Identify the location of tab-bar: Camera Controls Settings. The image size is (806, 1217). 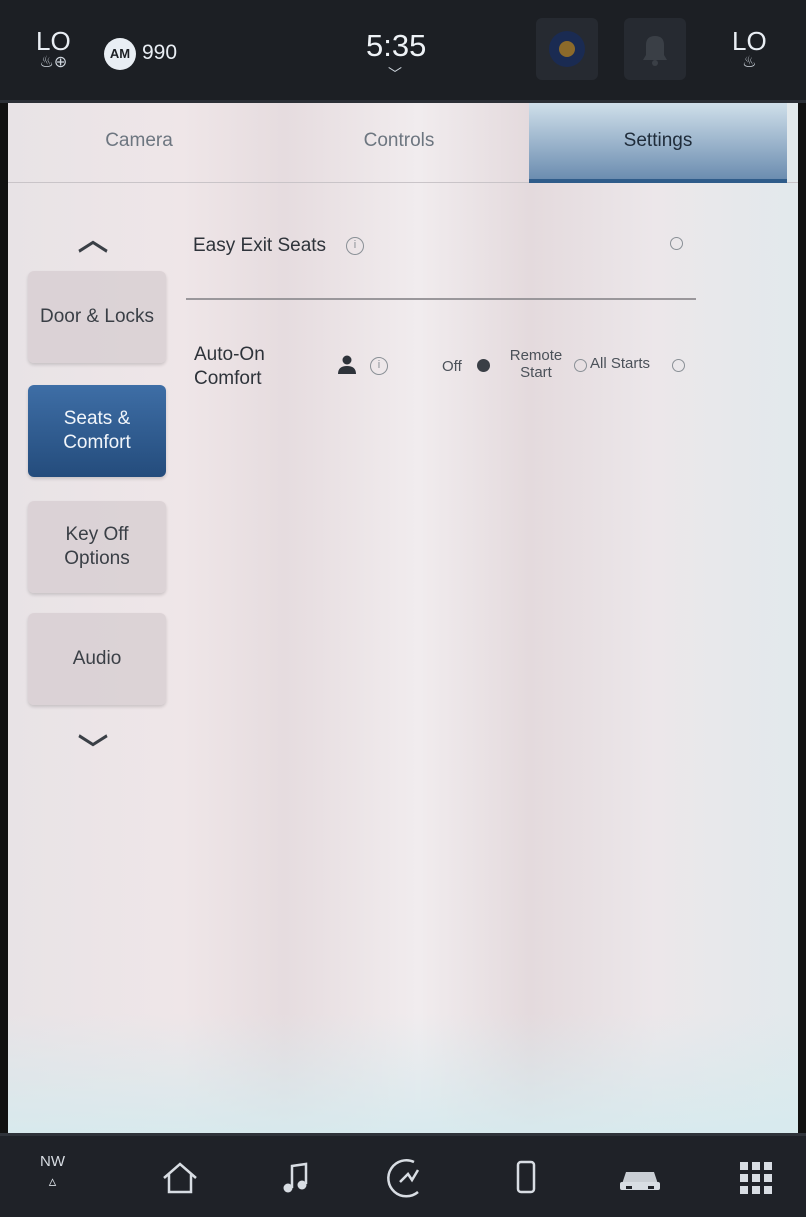
(403, 143).